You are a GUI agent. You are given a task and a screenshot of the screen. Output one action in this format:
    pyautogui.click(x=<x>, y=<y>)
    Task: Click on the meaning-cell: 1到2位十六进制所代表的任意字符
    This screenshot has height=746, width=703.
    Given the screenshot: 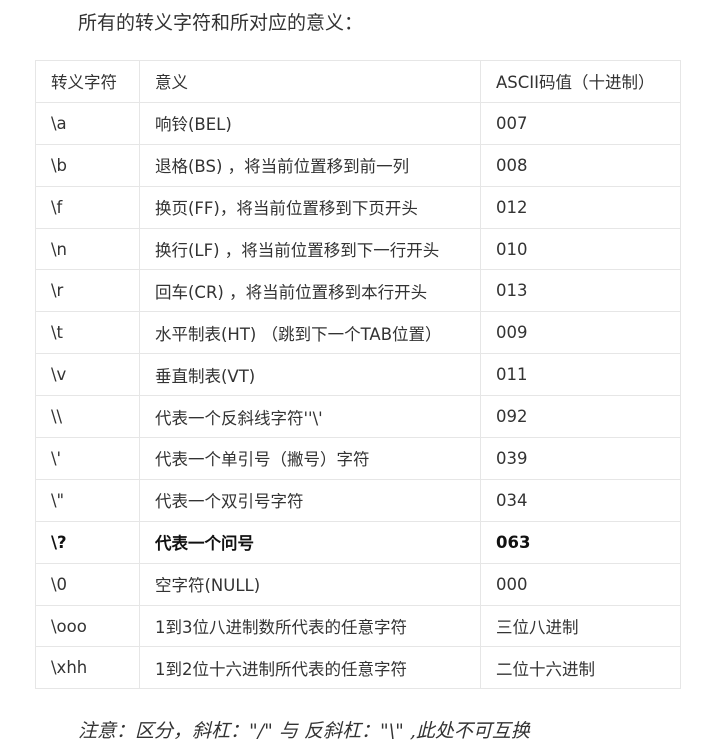 What is the action you would take?
    pyautogui.click(x=310, y=668)
    